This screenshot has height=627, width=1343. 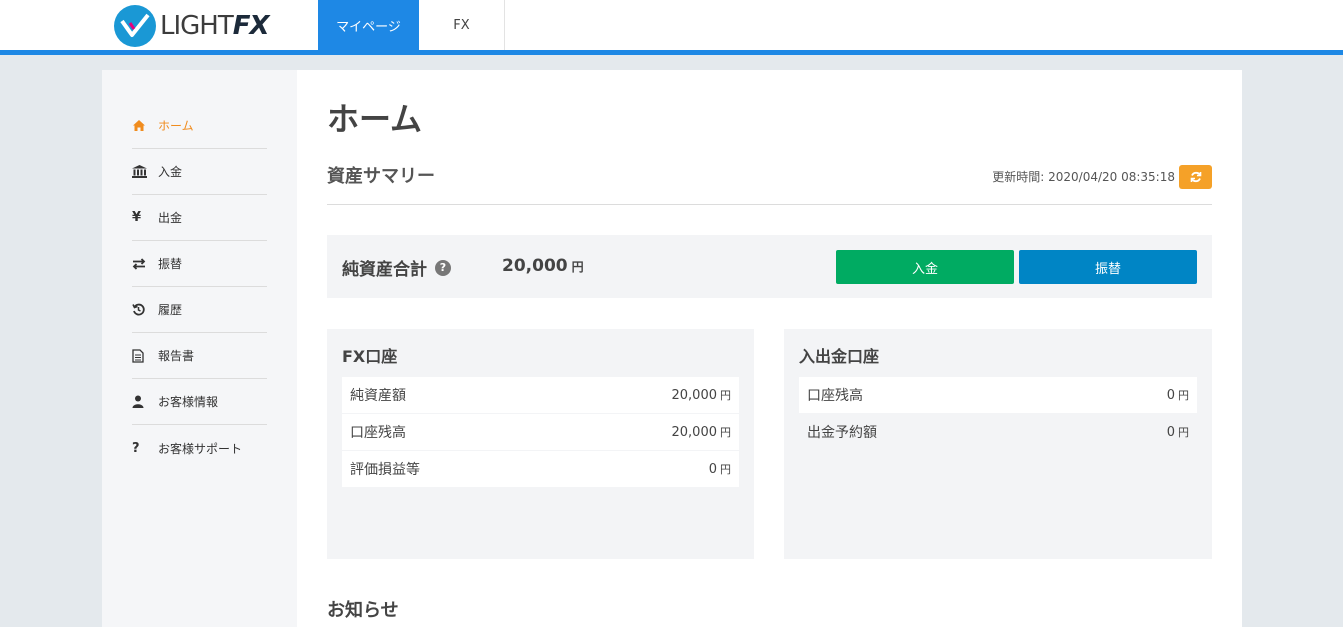 I want to click on user-icon, so click(x=145, y=401).